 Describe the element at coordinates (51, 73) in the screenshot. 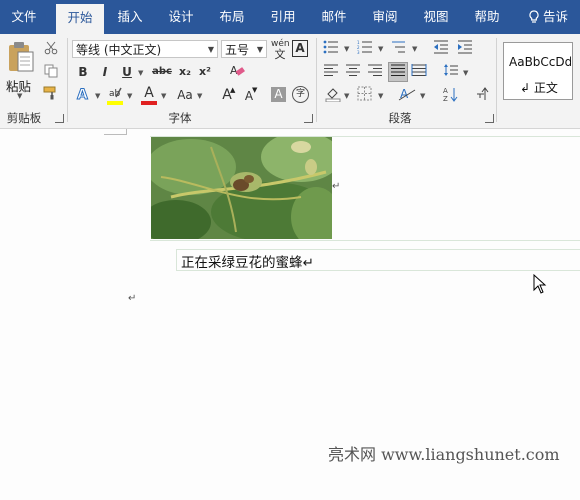

I see `copy-icon` at that location.